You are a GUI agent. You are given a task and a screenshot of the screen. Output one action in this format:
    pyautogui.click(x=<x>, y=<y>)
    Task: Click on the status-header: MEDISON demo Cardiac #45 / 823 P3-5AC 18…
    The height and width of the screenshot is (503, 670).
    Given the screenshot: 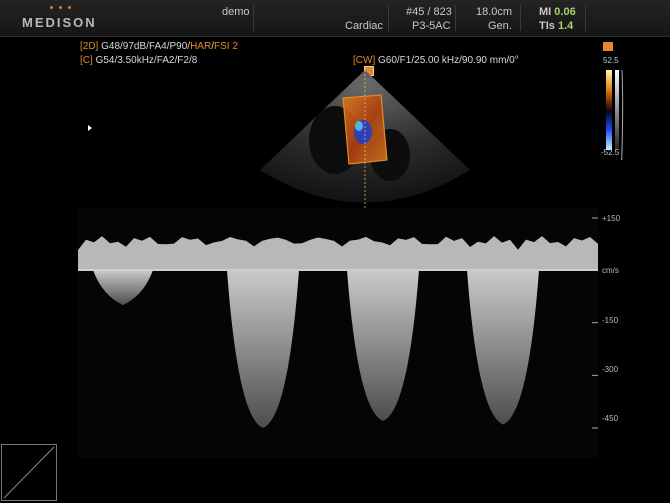 What is the action you would take?
    pyautogui.click(x=335, y=18)
    